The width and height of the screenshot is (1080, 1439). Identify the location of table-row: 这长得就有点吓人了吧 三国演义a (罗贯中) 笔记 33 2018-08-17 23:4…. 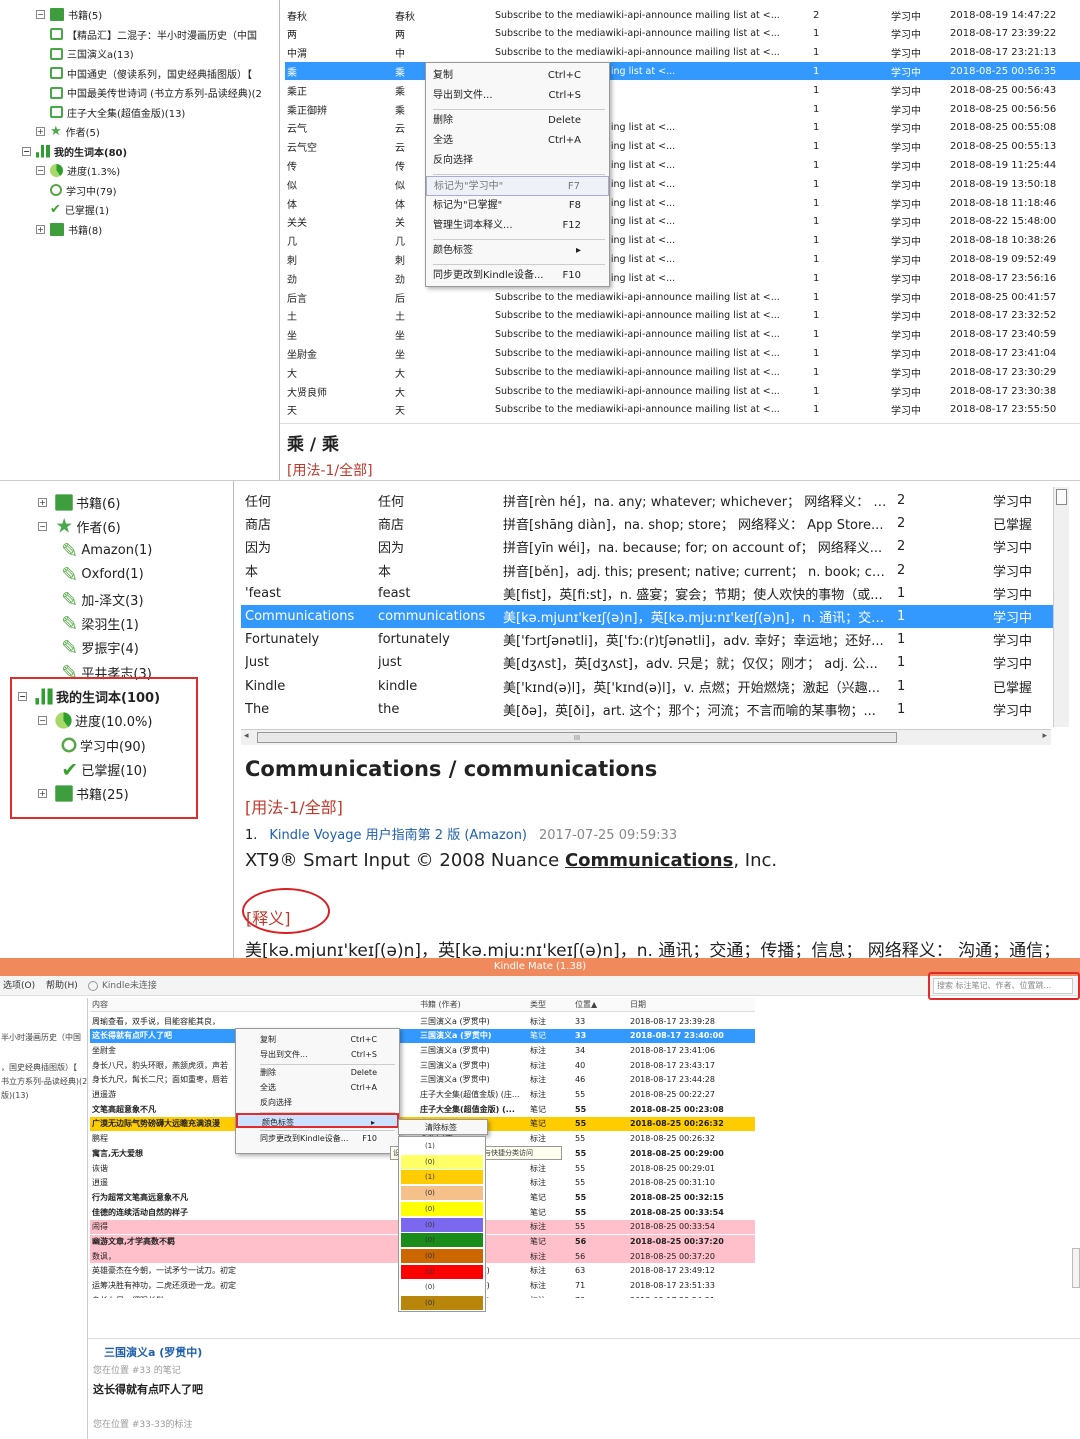
(422, 1035).